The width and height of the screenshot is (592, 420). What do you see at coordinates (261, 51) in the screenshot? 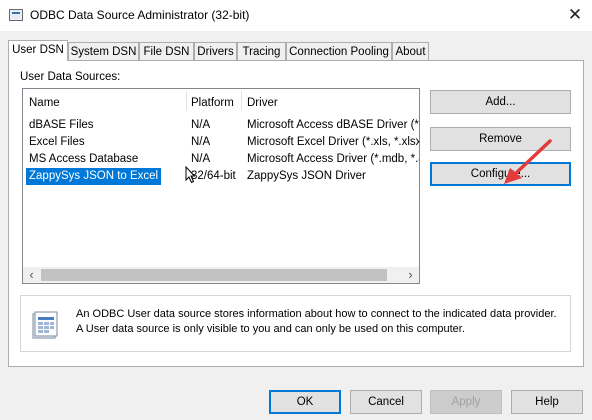
I see `tab-tracing: Tracing` at bounding box center [261, 51].